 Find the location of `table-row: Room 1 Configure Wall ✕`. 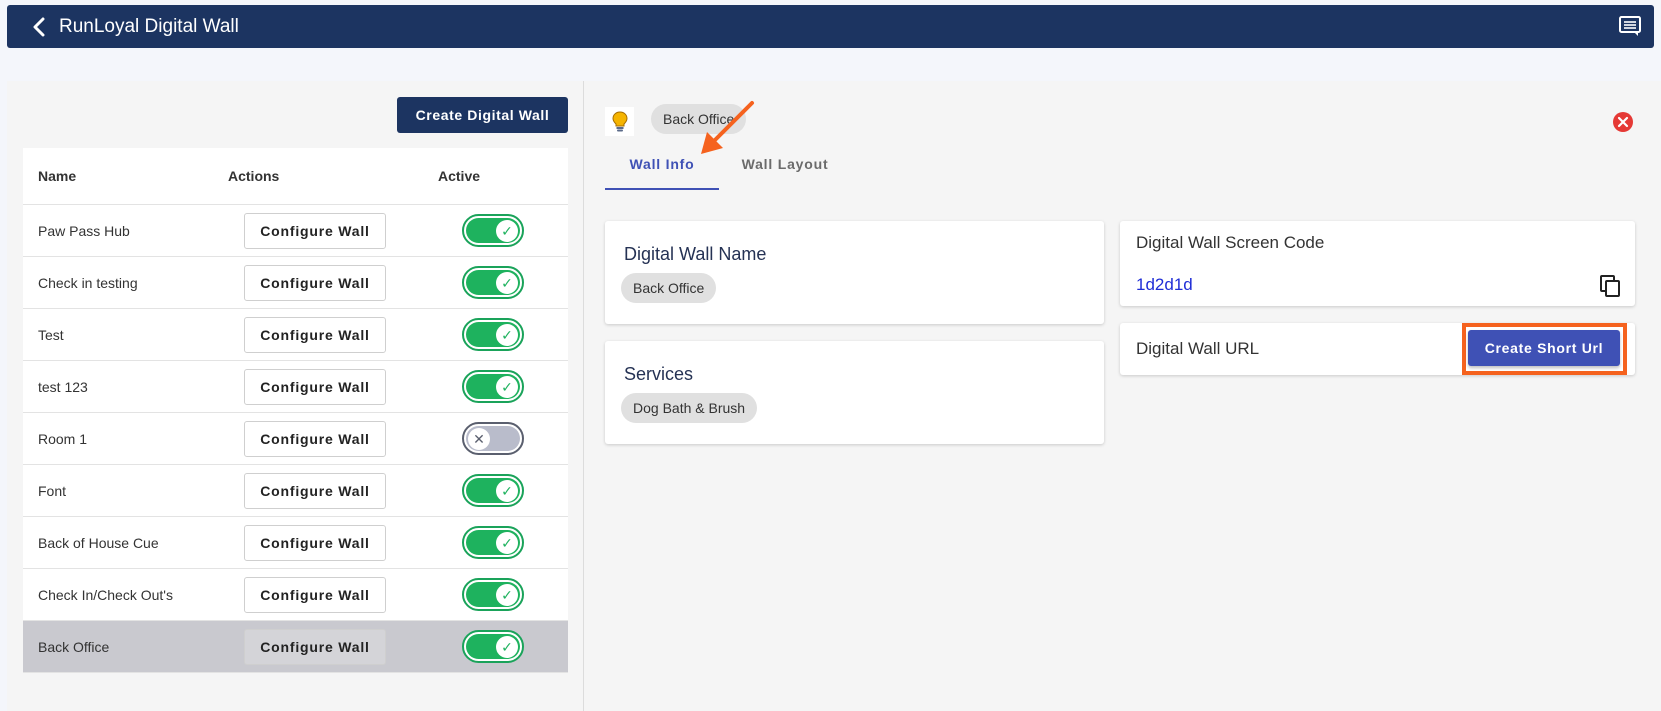

table-row: Room 1 Configure Wall ✕ is located at coordinates (295, 439).